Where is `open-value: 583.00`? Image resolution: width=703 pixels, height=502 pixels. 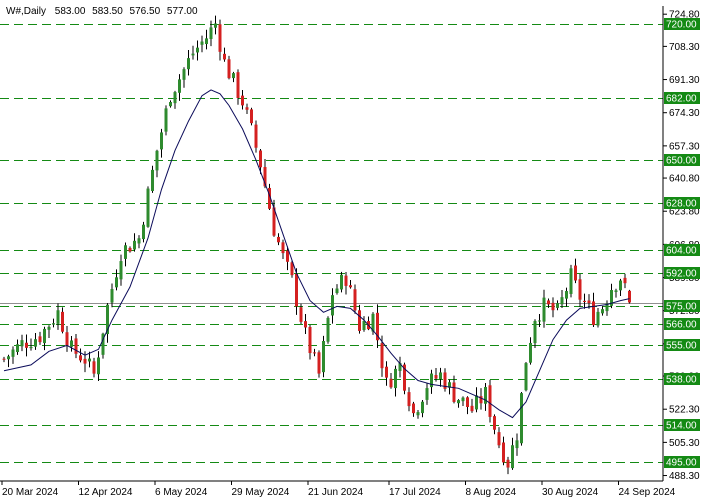
open-value: 583.00 is located at coordinates (70, 11).